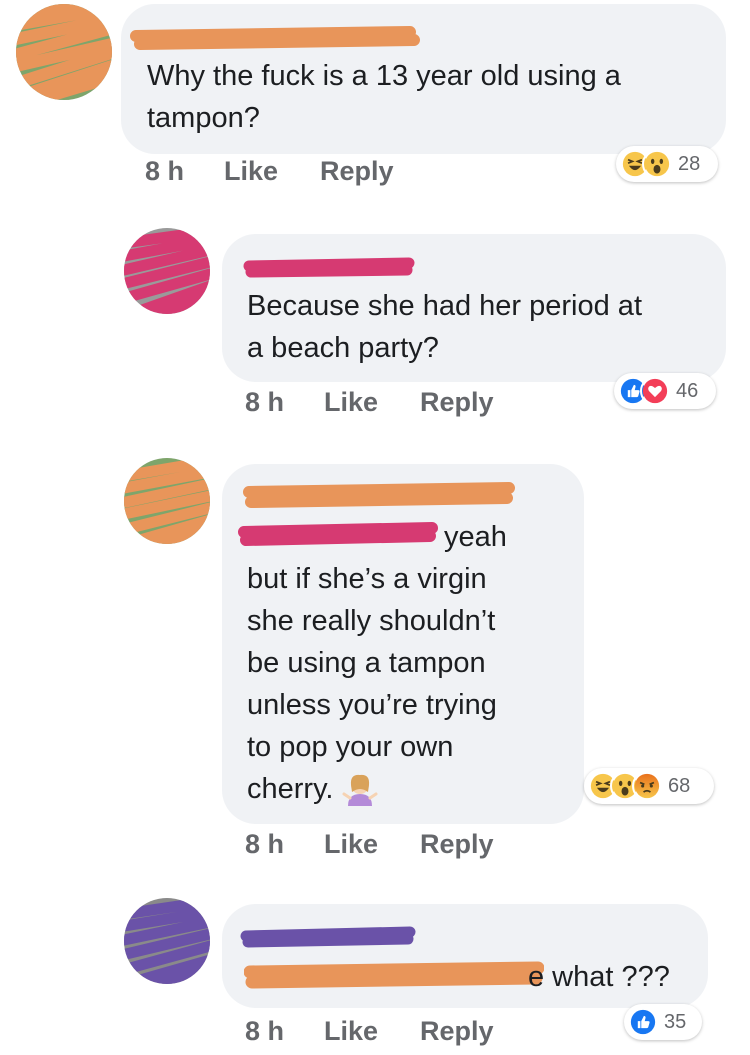  Describe the element at coordinates (203, 118) in the screenshot. I see `comment-line: tampon?` at that location.